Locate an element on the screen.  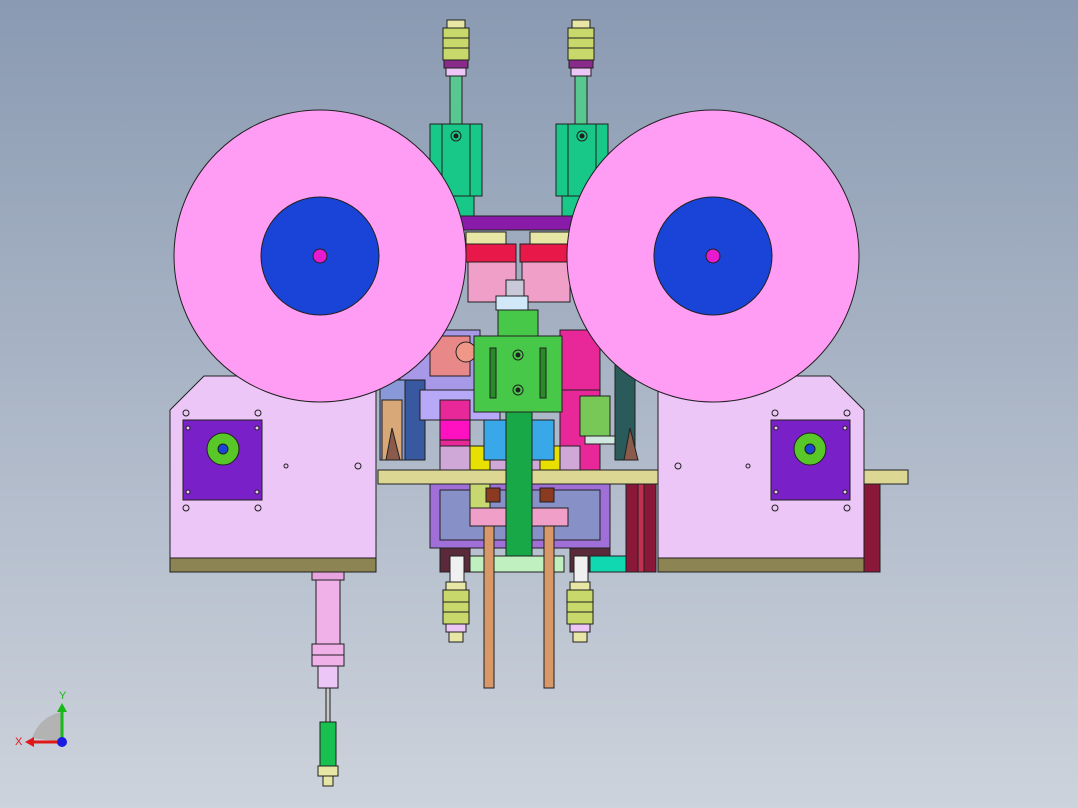
left-housing is located at coordinates (273, 474).